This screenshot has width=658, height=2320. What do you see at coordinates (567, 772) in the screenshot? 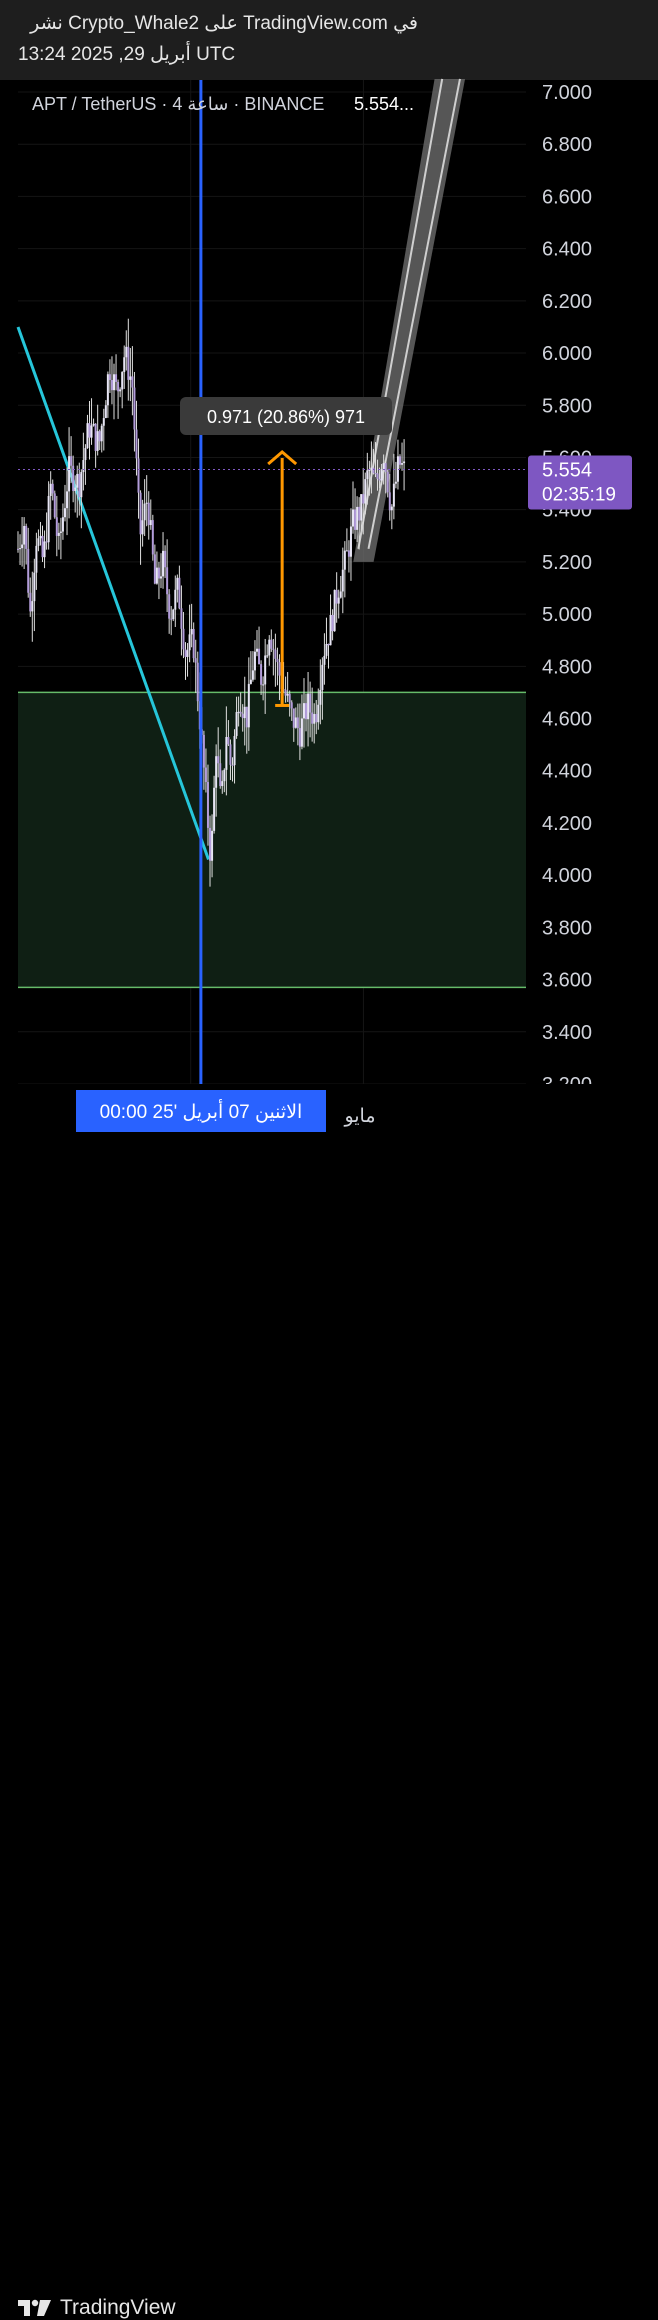
I see `price-tick-label: 4.400` at bounding box center [567, 772].